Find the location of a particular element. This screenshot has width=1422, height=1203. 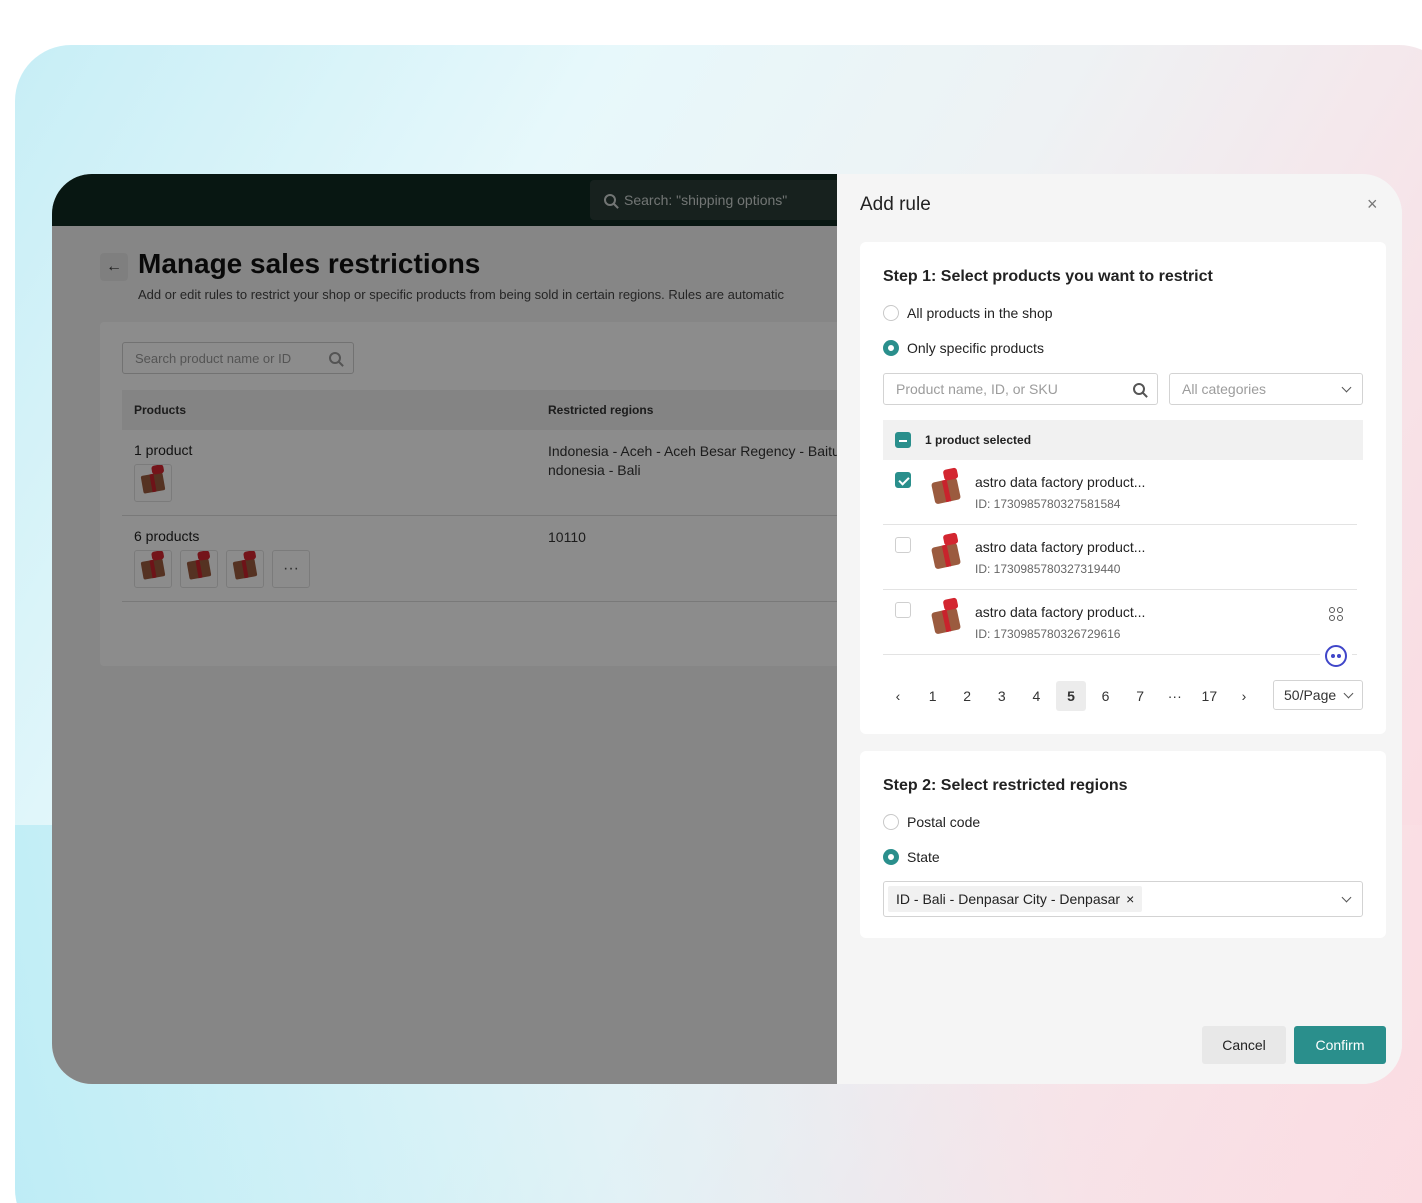

selected-count: 1 product selected is located at coordinates (978, 440).